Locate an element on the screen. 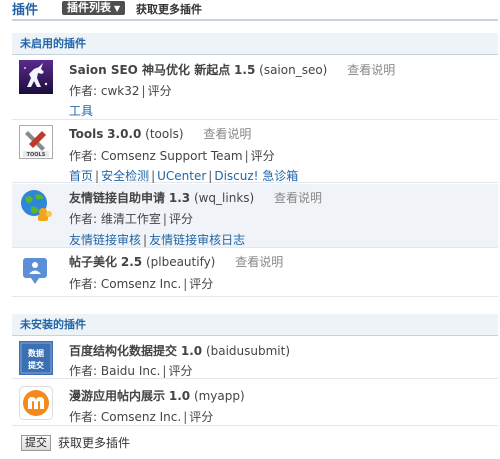  plugin-list-label: 插件列表 is located at coordinates (89, 7).